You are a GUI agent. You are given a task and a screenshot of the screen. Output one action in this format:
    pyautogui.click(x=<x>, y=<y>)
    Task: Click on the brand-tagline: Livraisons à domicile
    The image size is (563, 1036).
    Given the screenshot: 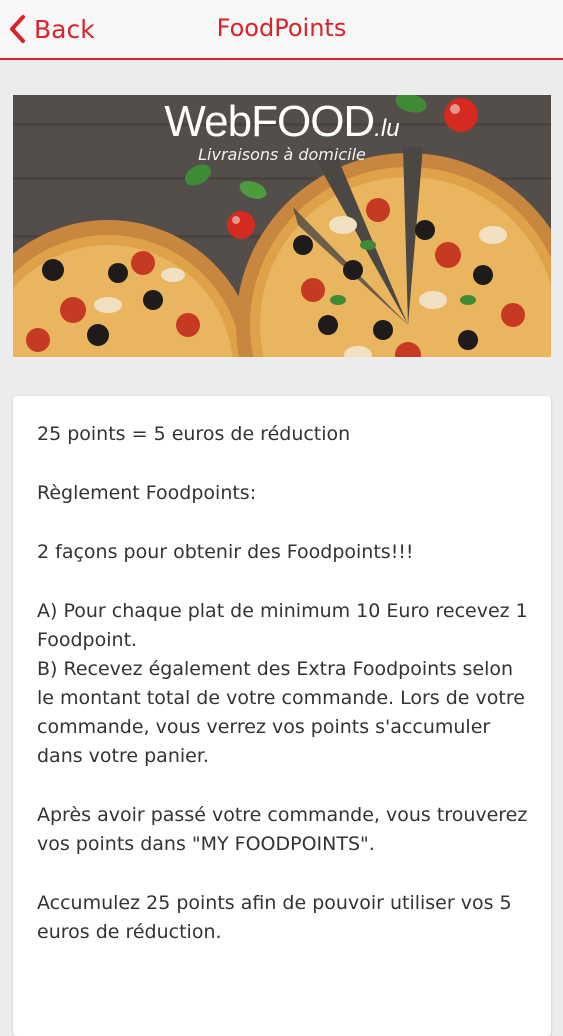 What is the action you would take?
    pyautogui.click(x=282, y=154)
    